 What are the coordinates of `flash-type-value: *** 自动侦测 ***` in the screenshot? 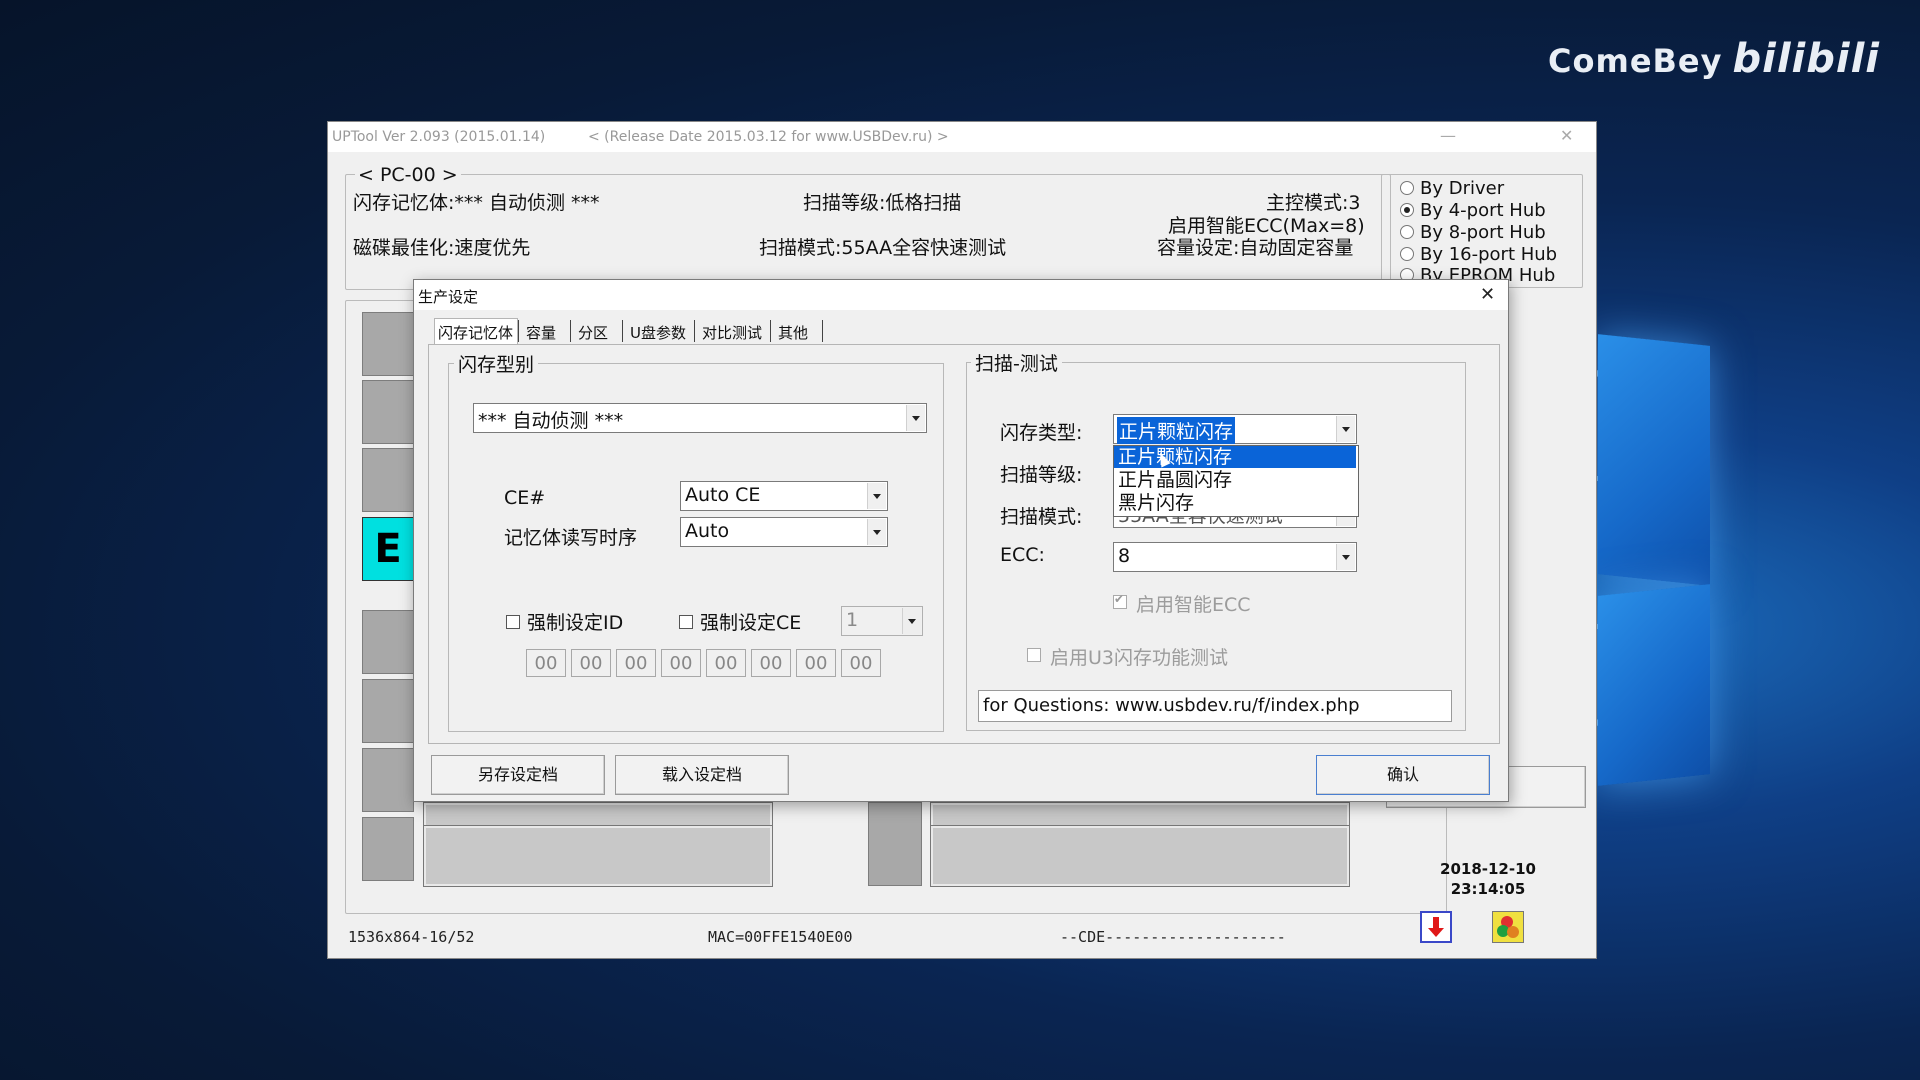 It's located at (551, 421).